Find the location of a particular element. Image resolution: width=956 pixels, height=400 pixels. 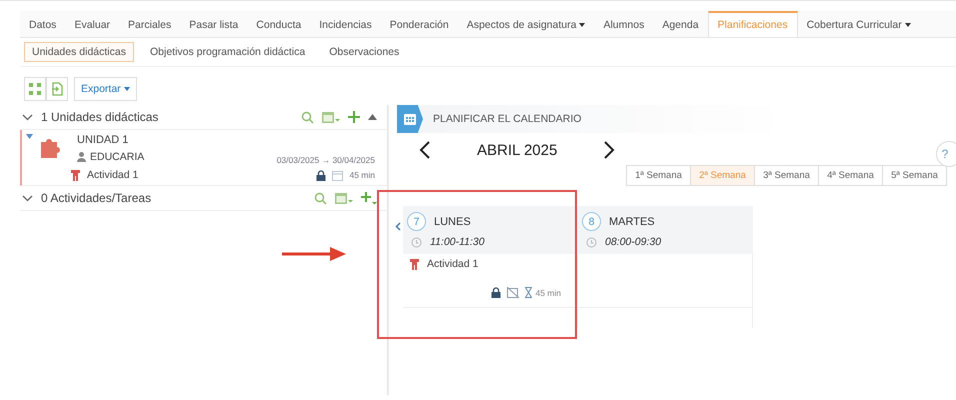

unit-name: UNIDAD 1 is located at coordinates (226, 140).